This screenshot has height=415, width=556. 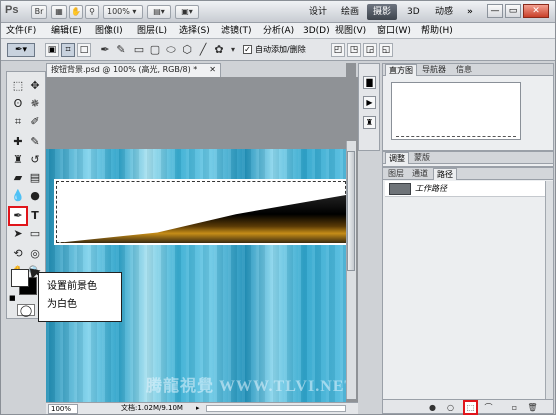 I want to click on workspace-design: 设计, so click(x=318, y=12).